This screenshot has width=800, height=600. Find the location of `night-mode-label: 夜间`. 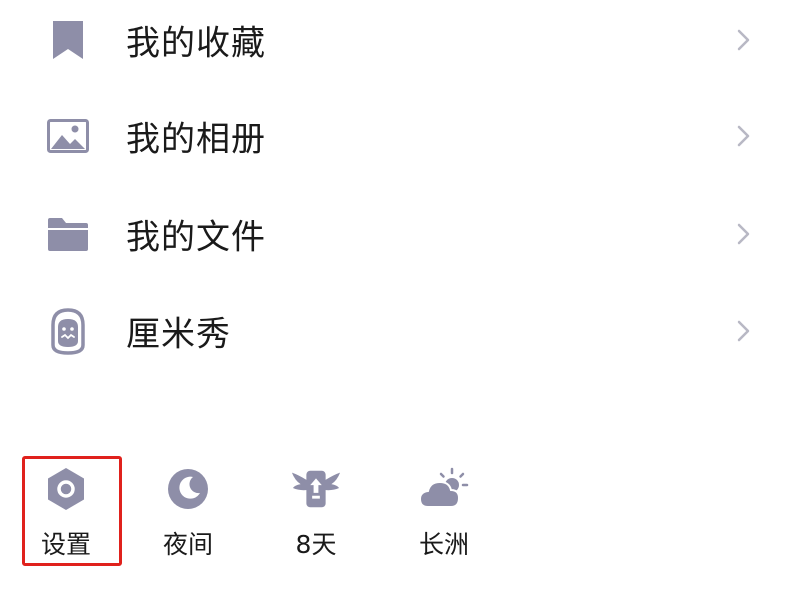

night-mode-label: 夜间 is located at coordinates (187, 544).